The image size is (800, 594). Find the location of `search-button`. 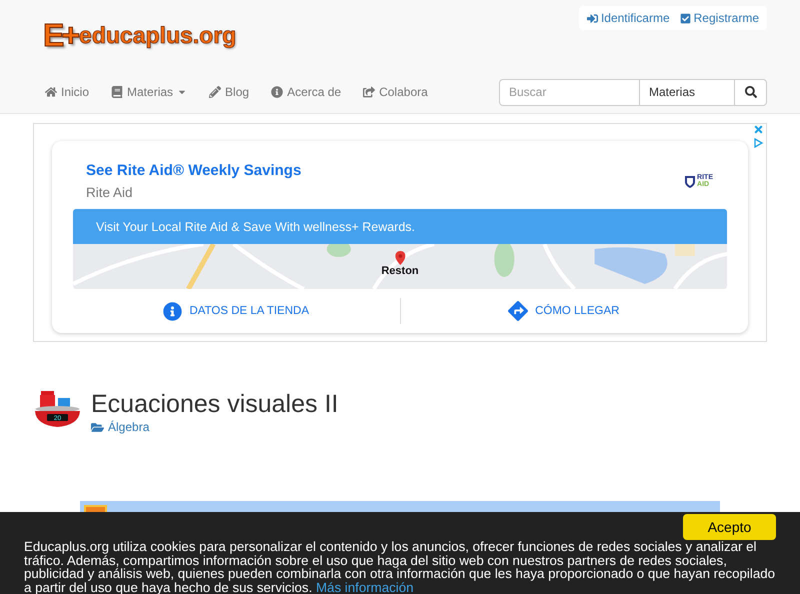

search-button is located at coordinates (751, 92).